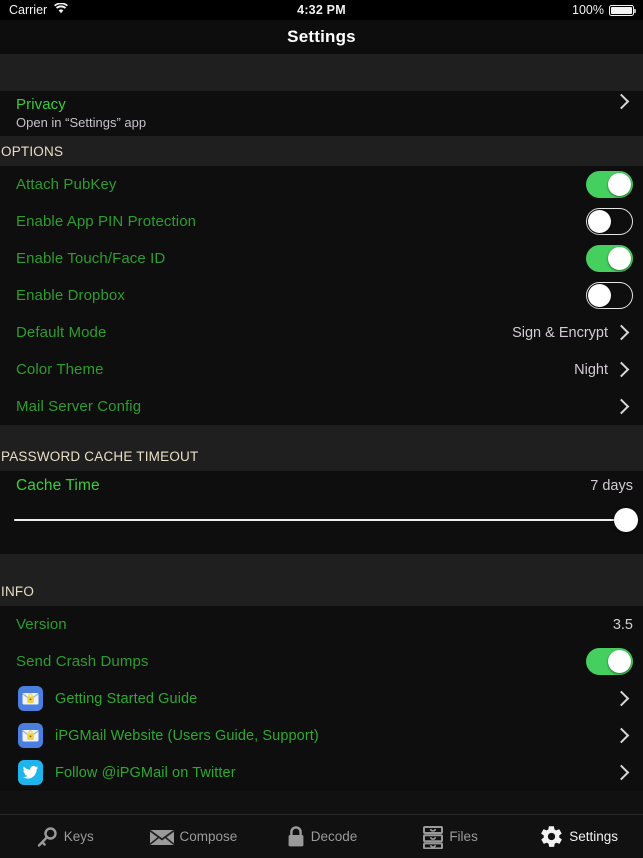  I want to click on enable-dropbox-toggle, so click(609, 295).